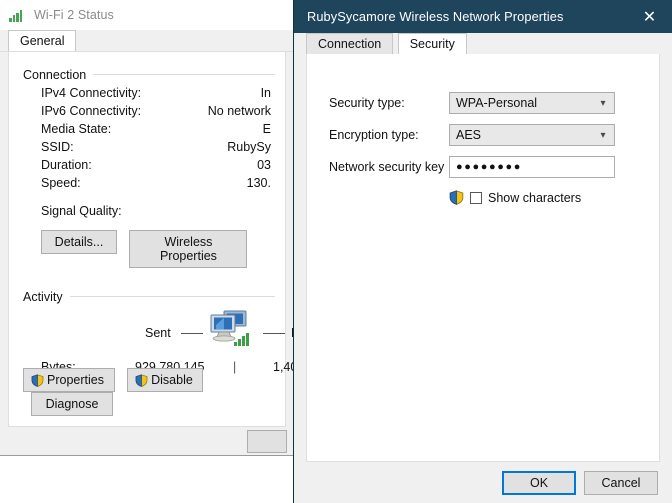 The image size is (672, 503). Describe the element at coordinates (81, 211) in the screenshot. I see `signal-quality-label: Signal Quality:` at that location.